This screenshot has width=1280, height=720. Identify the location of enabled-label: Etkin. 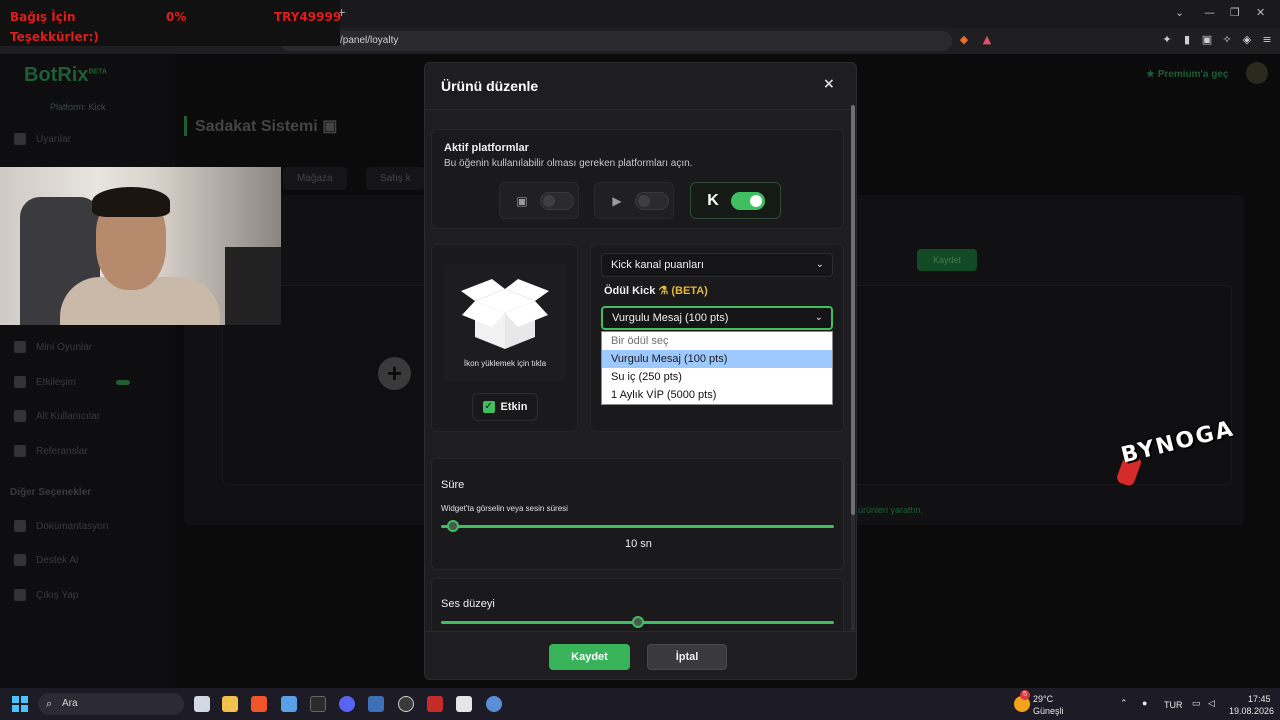
(514, 407).